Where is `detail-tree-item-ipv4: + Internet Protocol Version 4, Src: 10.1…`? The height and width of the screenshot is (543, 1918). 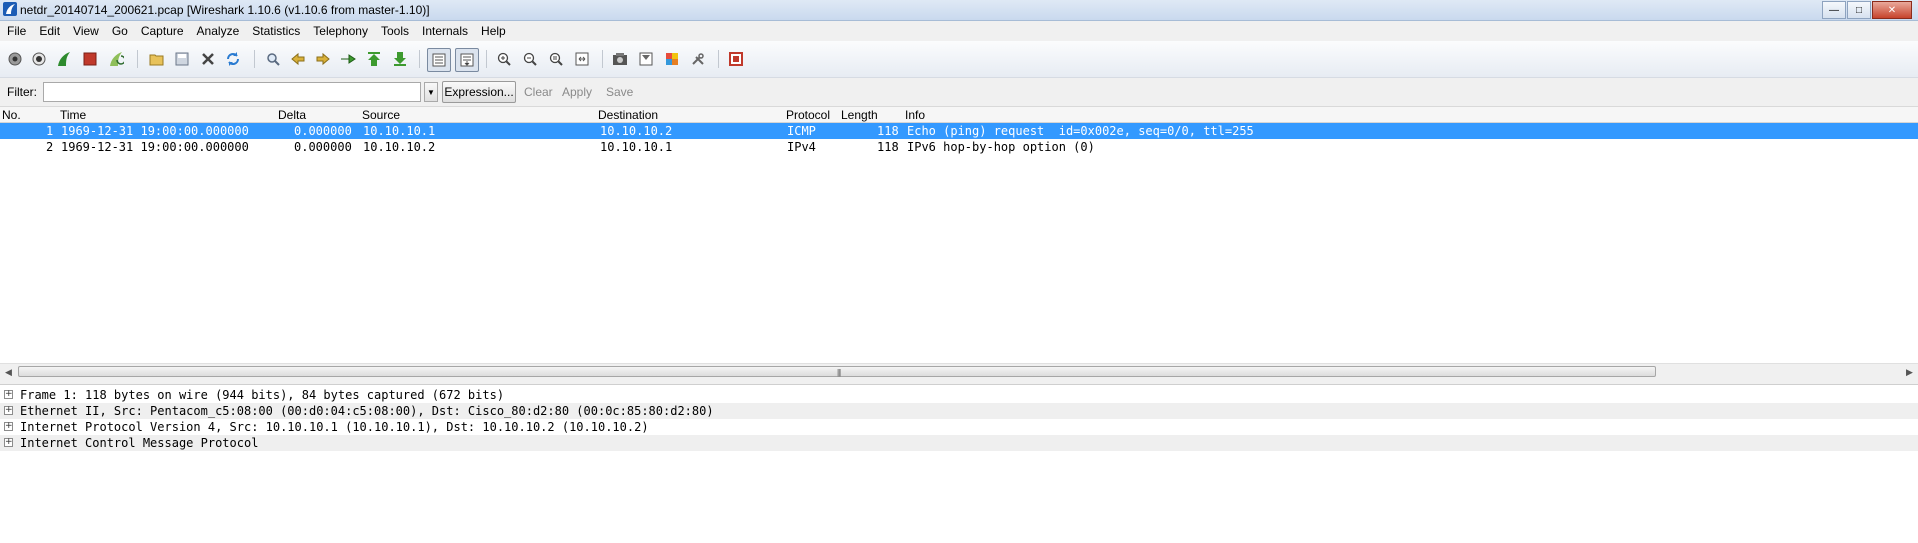 detail-tree-item-ipv4: + Internet Protocol Version 4, Src: 10.1… is located at coordinates (959, 427).